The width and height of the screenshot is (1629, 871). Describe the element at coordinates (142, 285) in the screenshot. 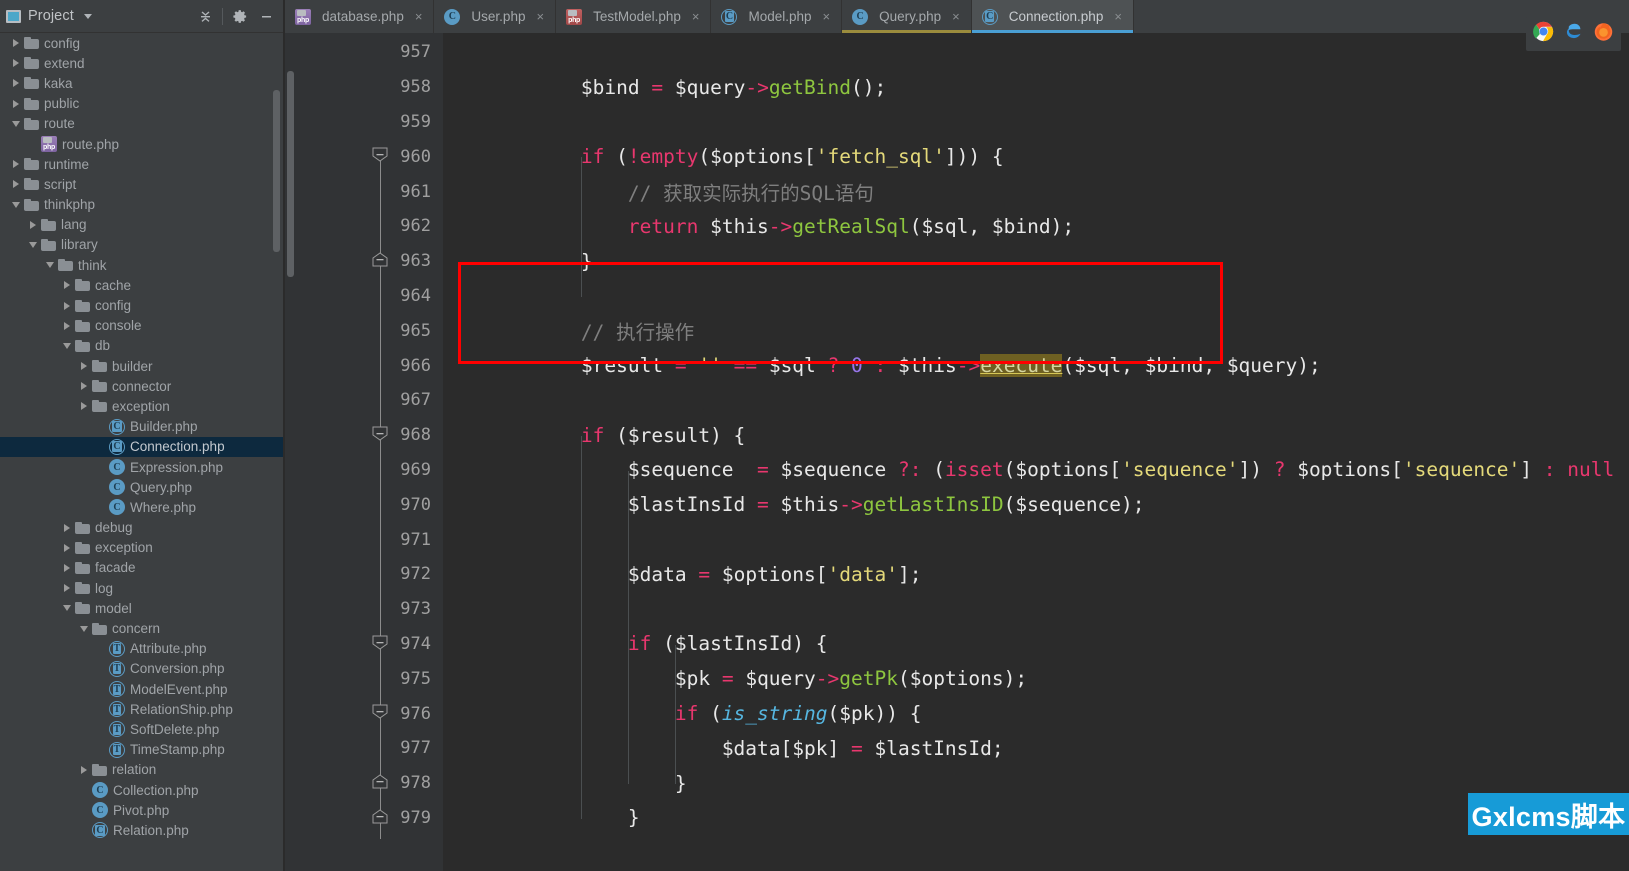

I see `tree-folder-item: cache` at that location.